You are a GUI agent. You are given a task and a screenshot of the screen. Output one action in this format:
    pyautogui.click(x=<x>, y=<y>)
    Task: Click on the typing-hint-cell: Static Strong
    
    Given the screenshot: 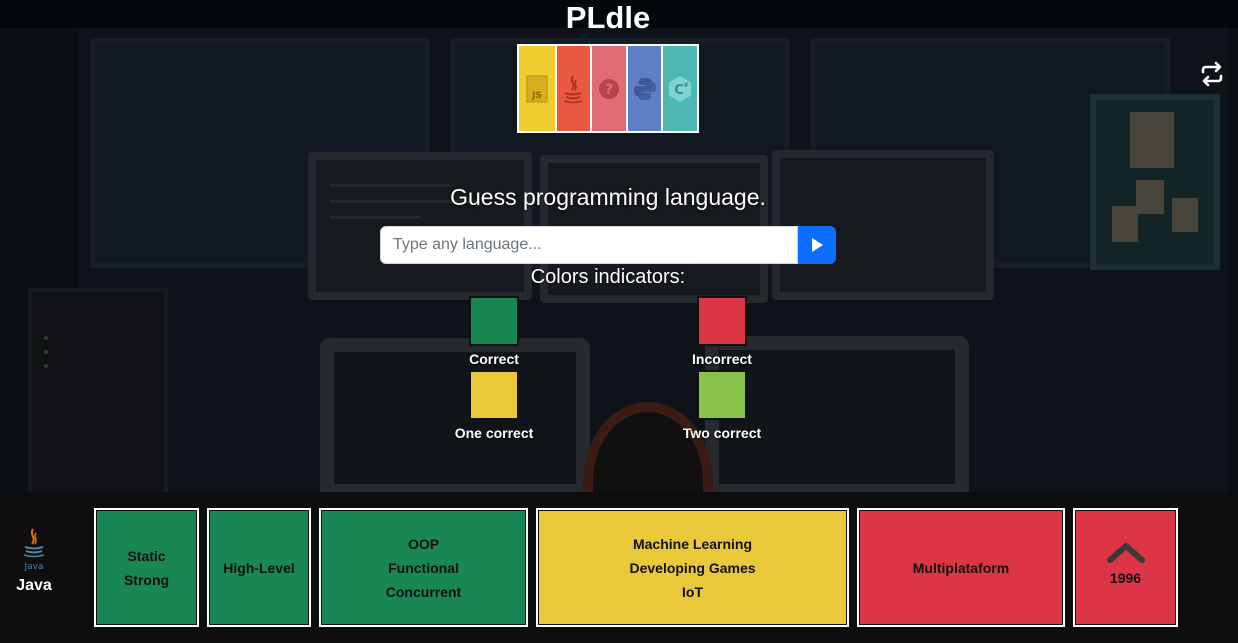 What is the action you would take?
    pyautogui.click(x=146, y=567)
    